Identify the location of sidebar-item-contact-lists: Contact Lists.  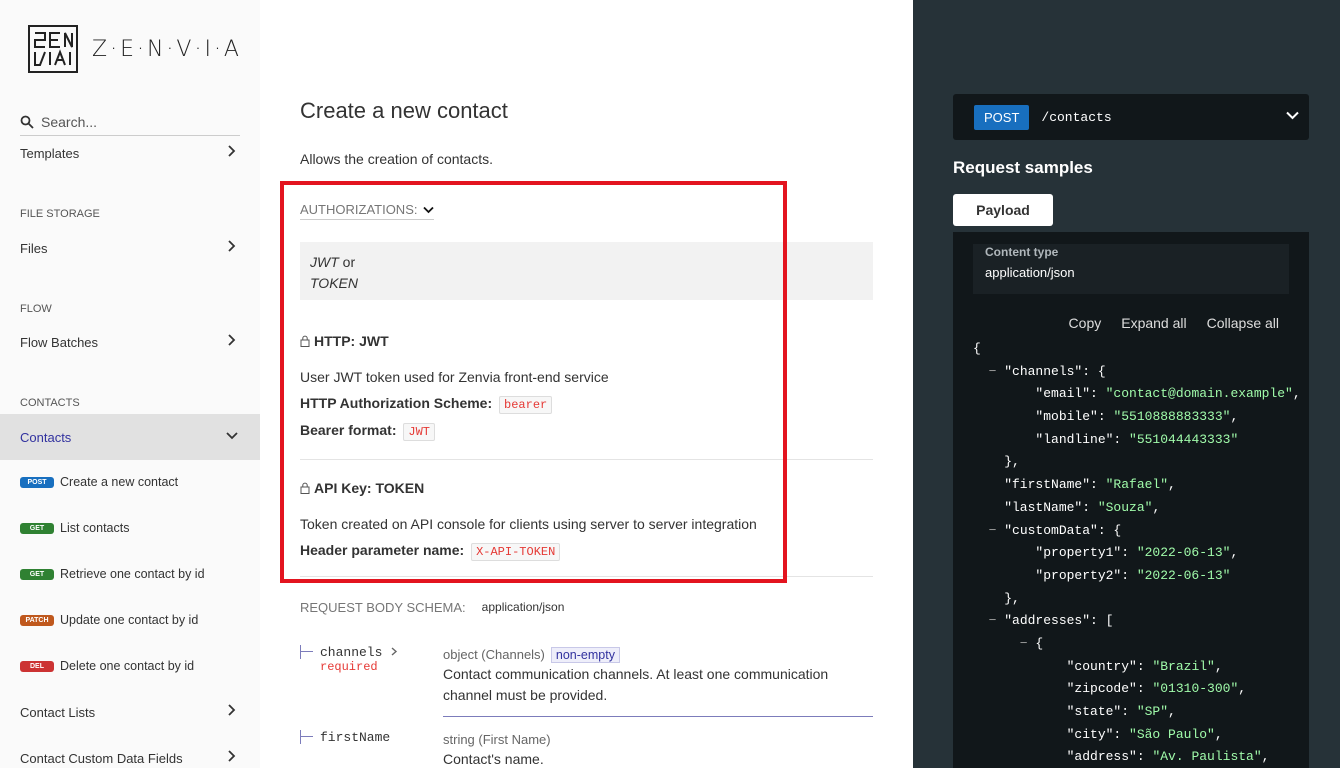
(130, 712).